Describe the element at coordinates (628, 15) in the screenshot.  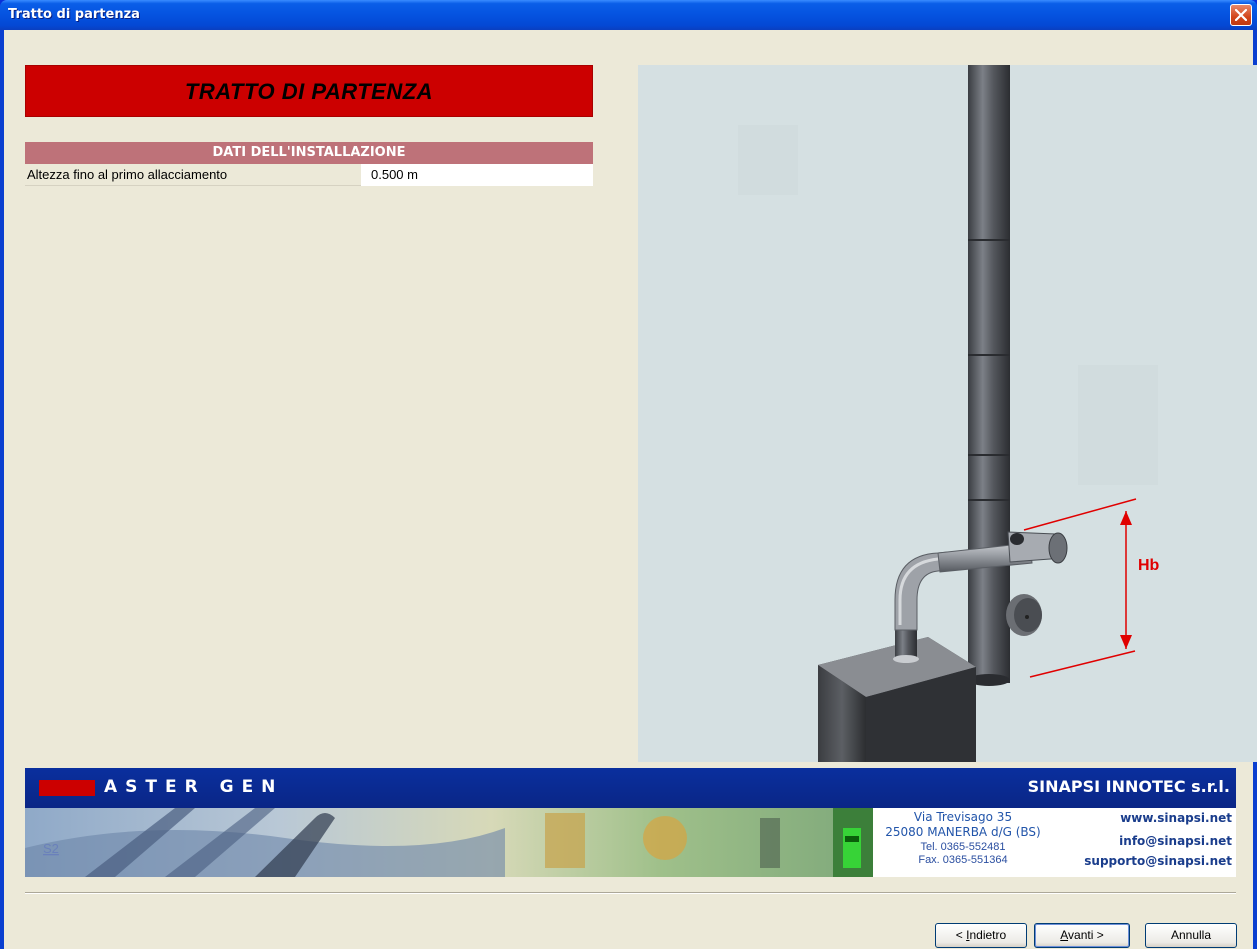
I see `title-bar: Tratto di partenza` at that location.